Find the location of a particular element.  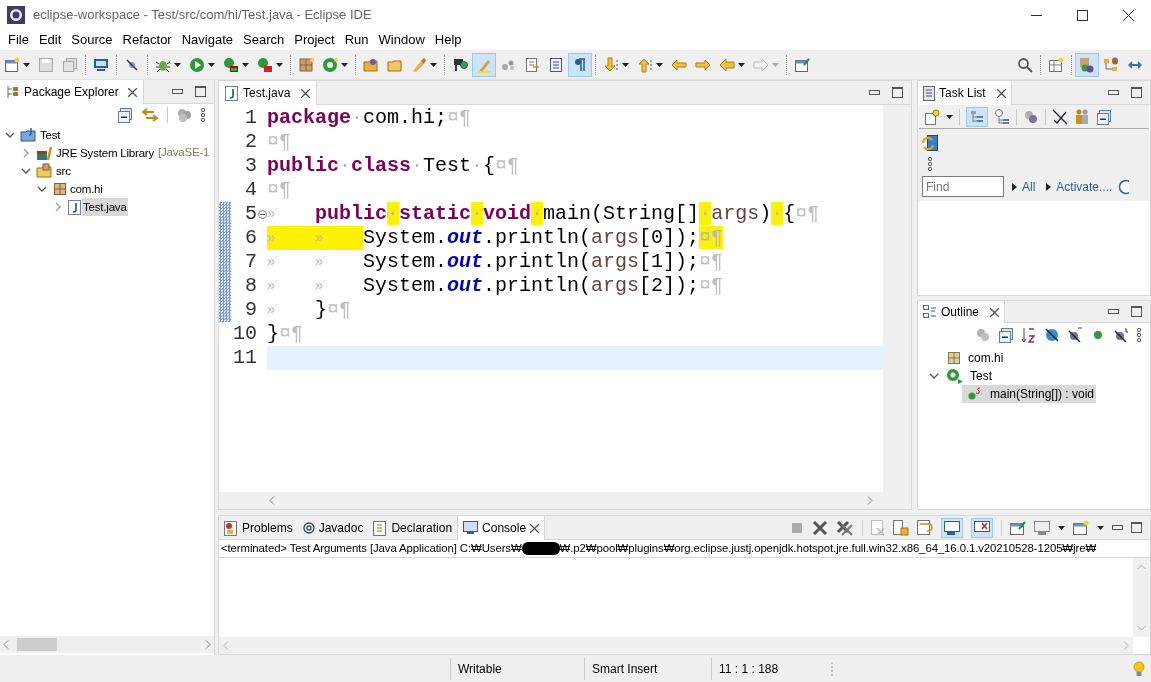

link-arrows-icon is located at coordinates (150, 115).